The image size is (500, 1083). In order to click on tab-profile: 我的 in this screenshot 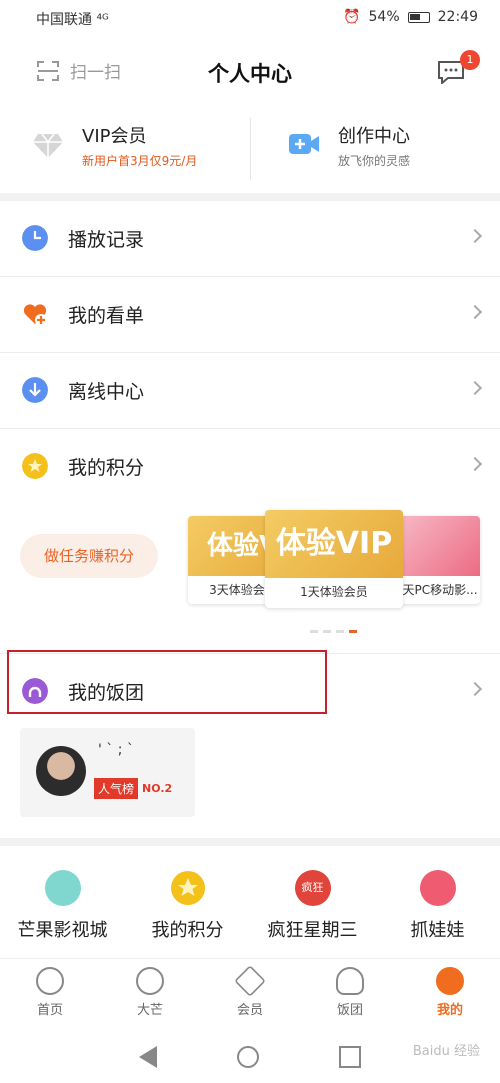, I will do `click(450, 992)`.